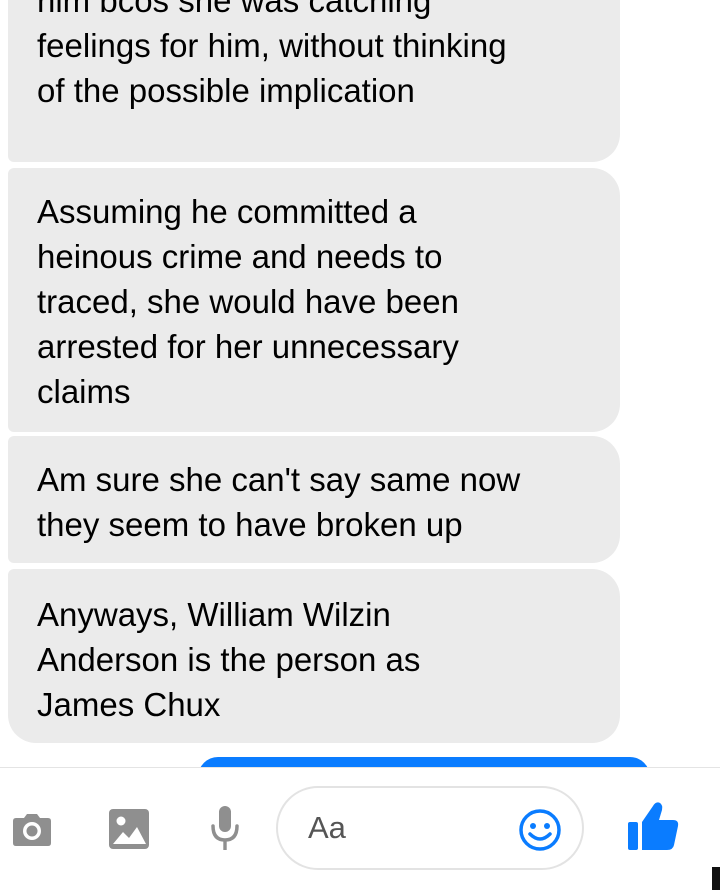  I want to click on message-line: feelings for him, without thinking, so click(272, 45).